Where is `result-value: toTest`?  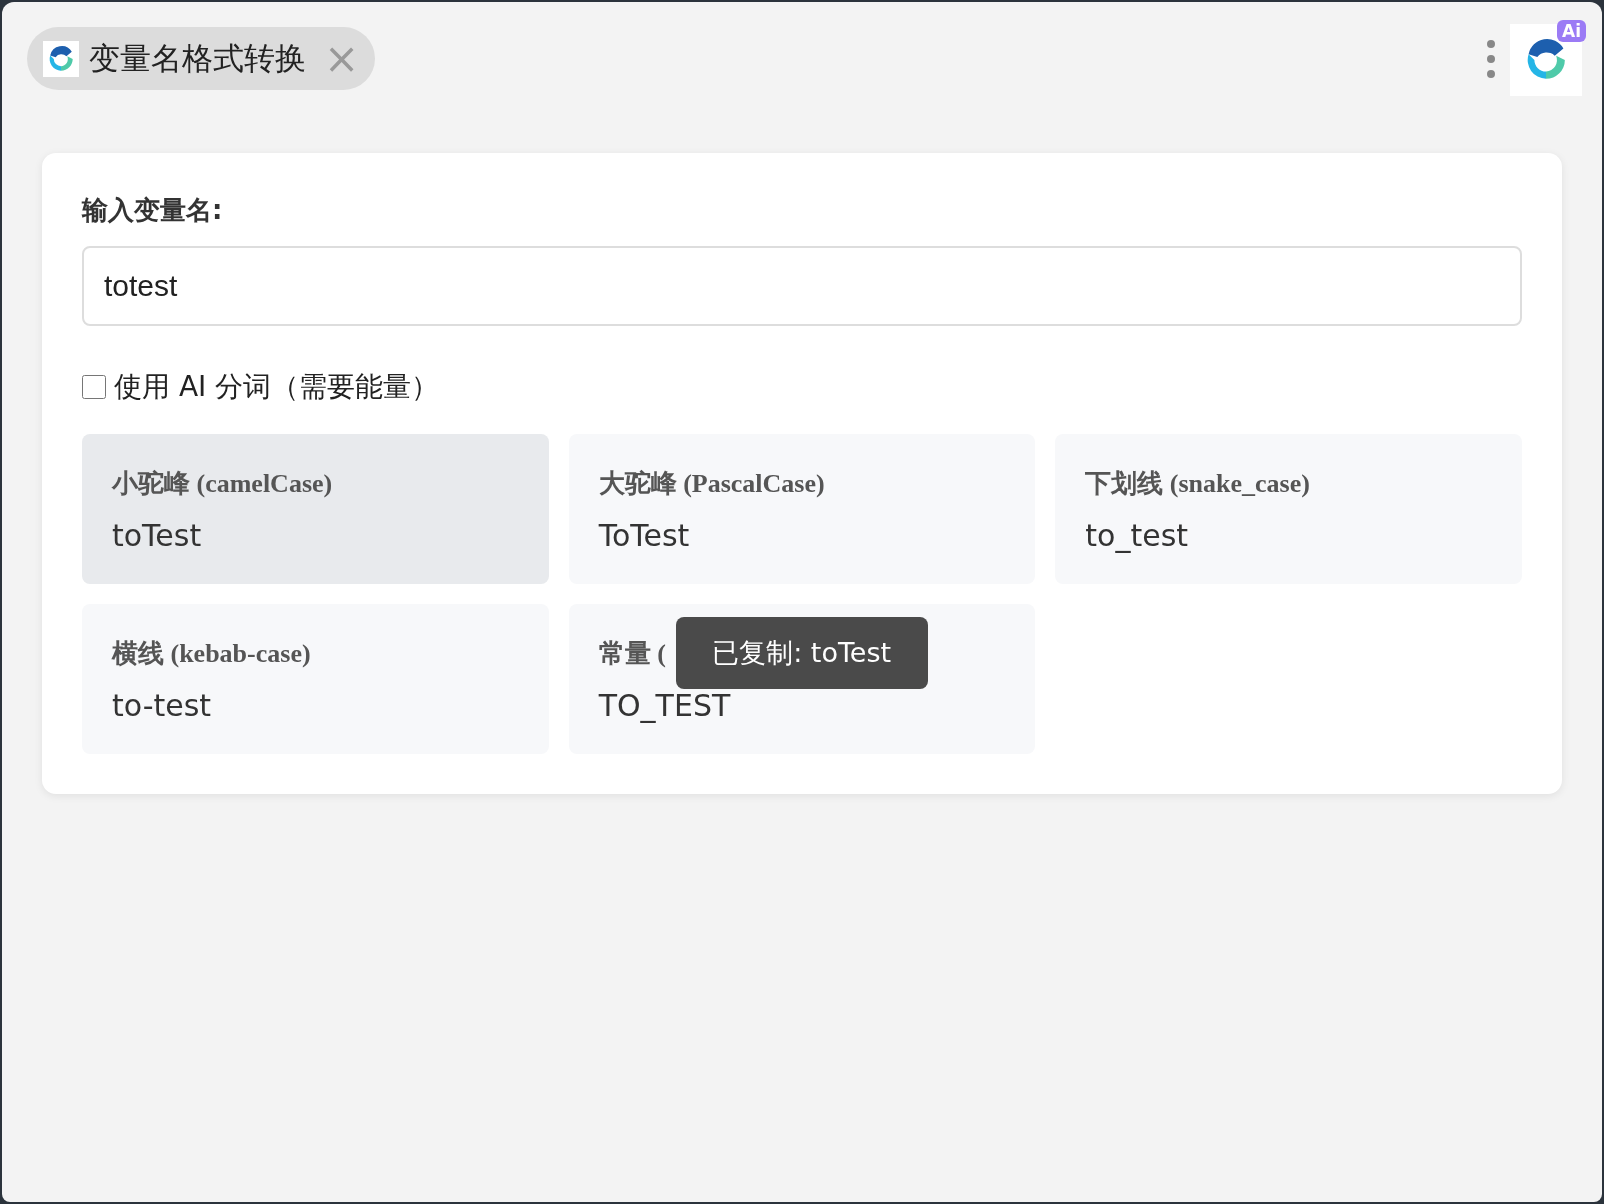
result-value: toTest is located at coordinates (157, 535).